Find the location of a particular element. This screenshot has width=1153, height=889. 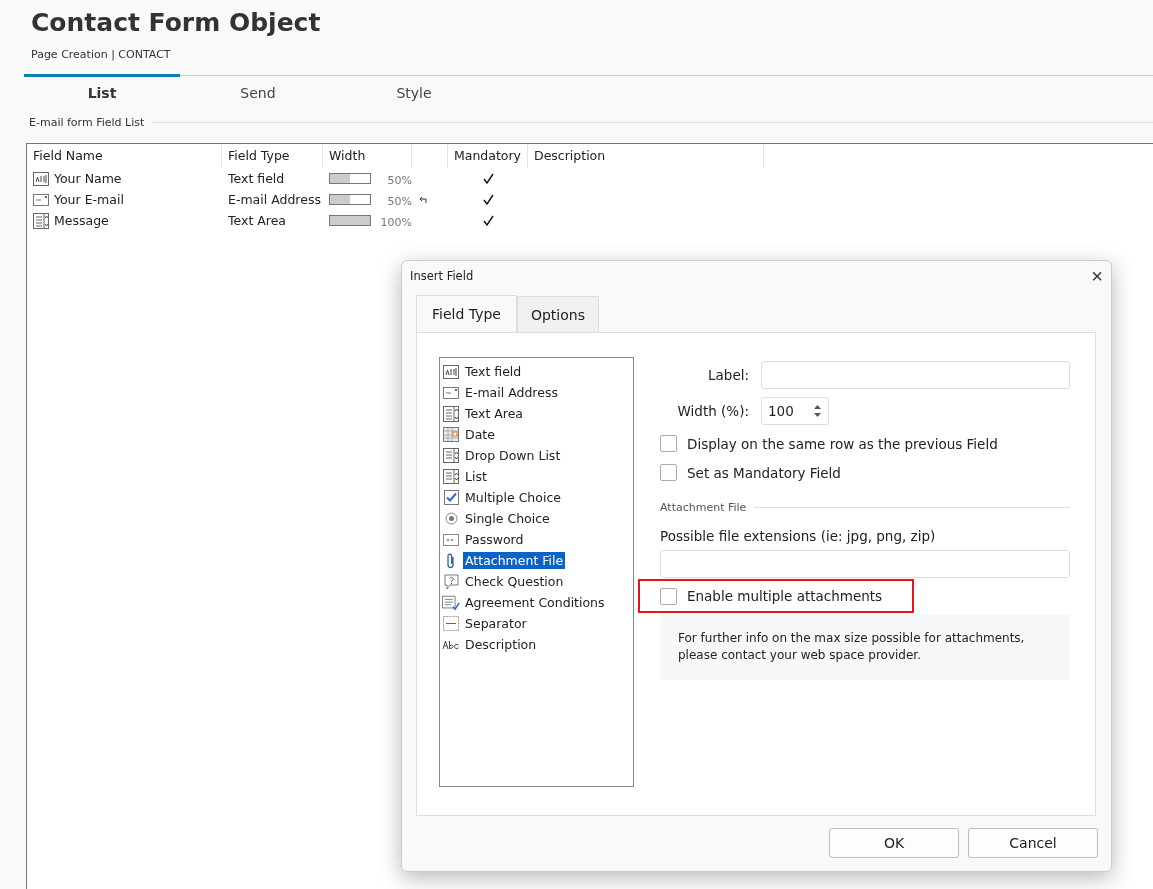

width-spinner: 100 is located at coordinates (795, 411).